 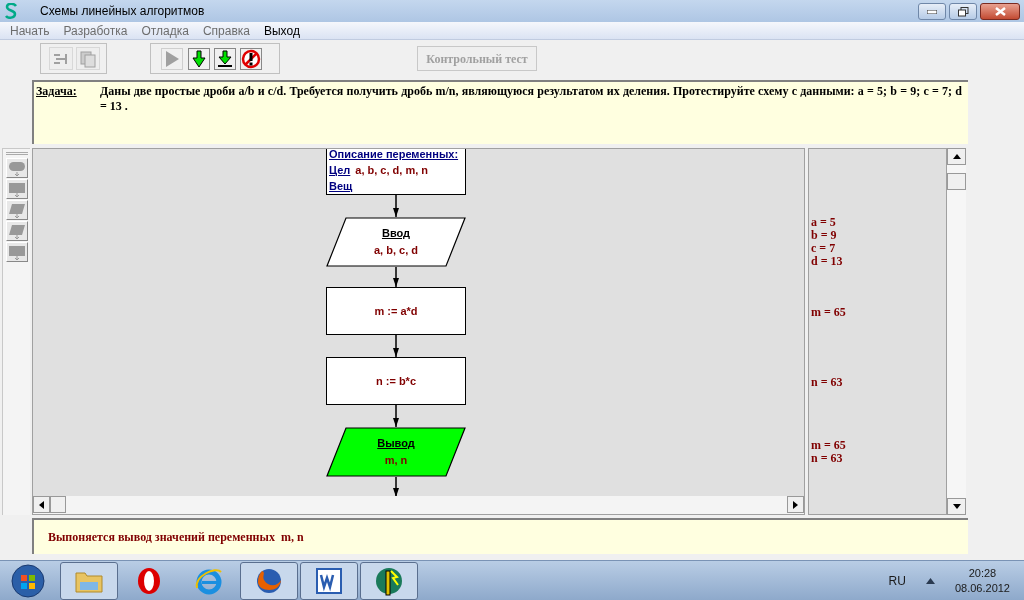 I want to click on up-arrow-icon, so click(x=956, y=156).